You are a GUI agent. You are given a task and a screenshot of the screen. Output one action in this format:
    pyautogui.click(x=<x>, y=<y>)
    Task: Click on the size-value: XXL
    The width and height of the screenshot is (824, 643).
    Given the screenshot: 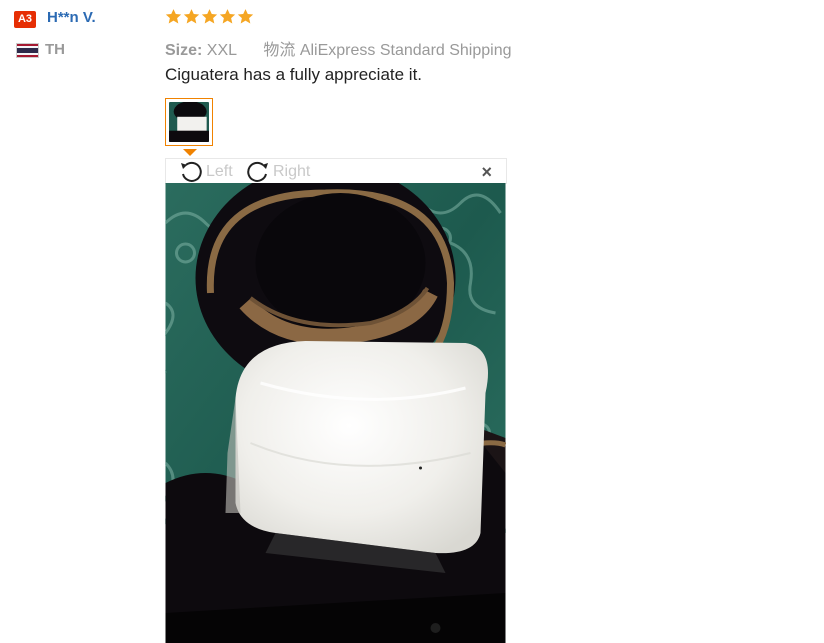 What is the action you would take?
    pyautogui.click(x=221, y=50)
    